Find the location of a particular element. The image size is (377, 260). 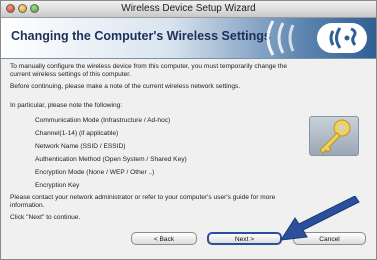

key-icon is located at coordinates (335, 136).